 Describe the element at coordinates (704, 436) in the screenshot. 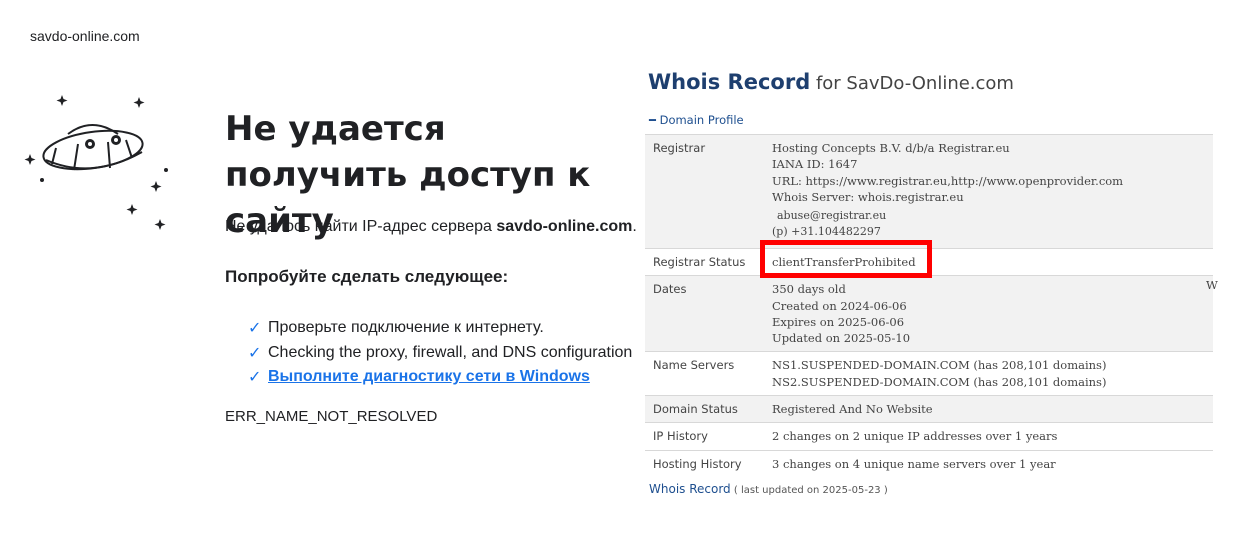

I see `row-label: IP History` at that location.